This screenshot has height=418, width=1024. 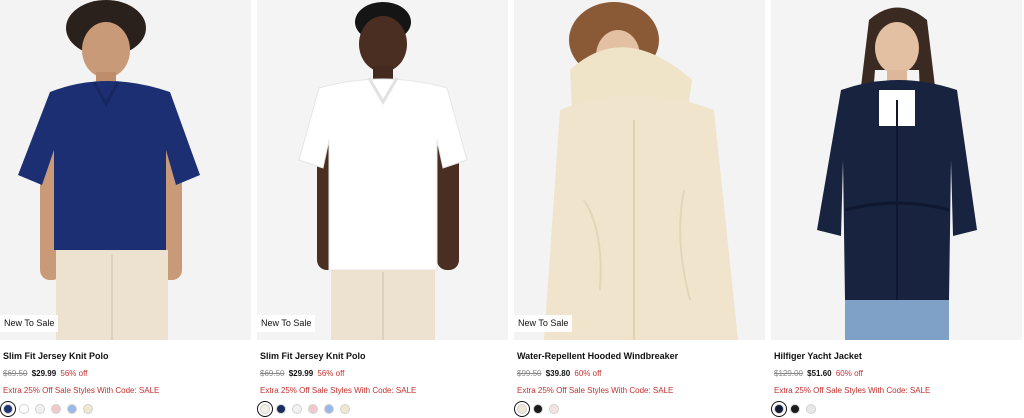 I want to click on sale-price: $51.60, so click(x=819, y=373).